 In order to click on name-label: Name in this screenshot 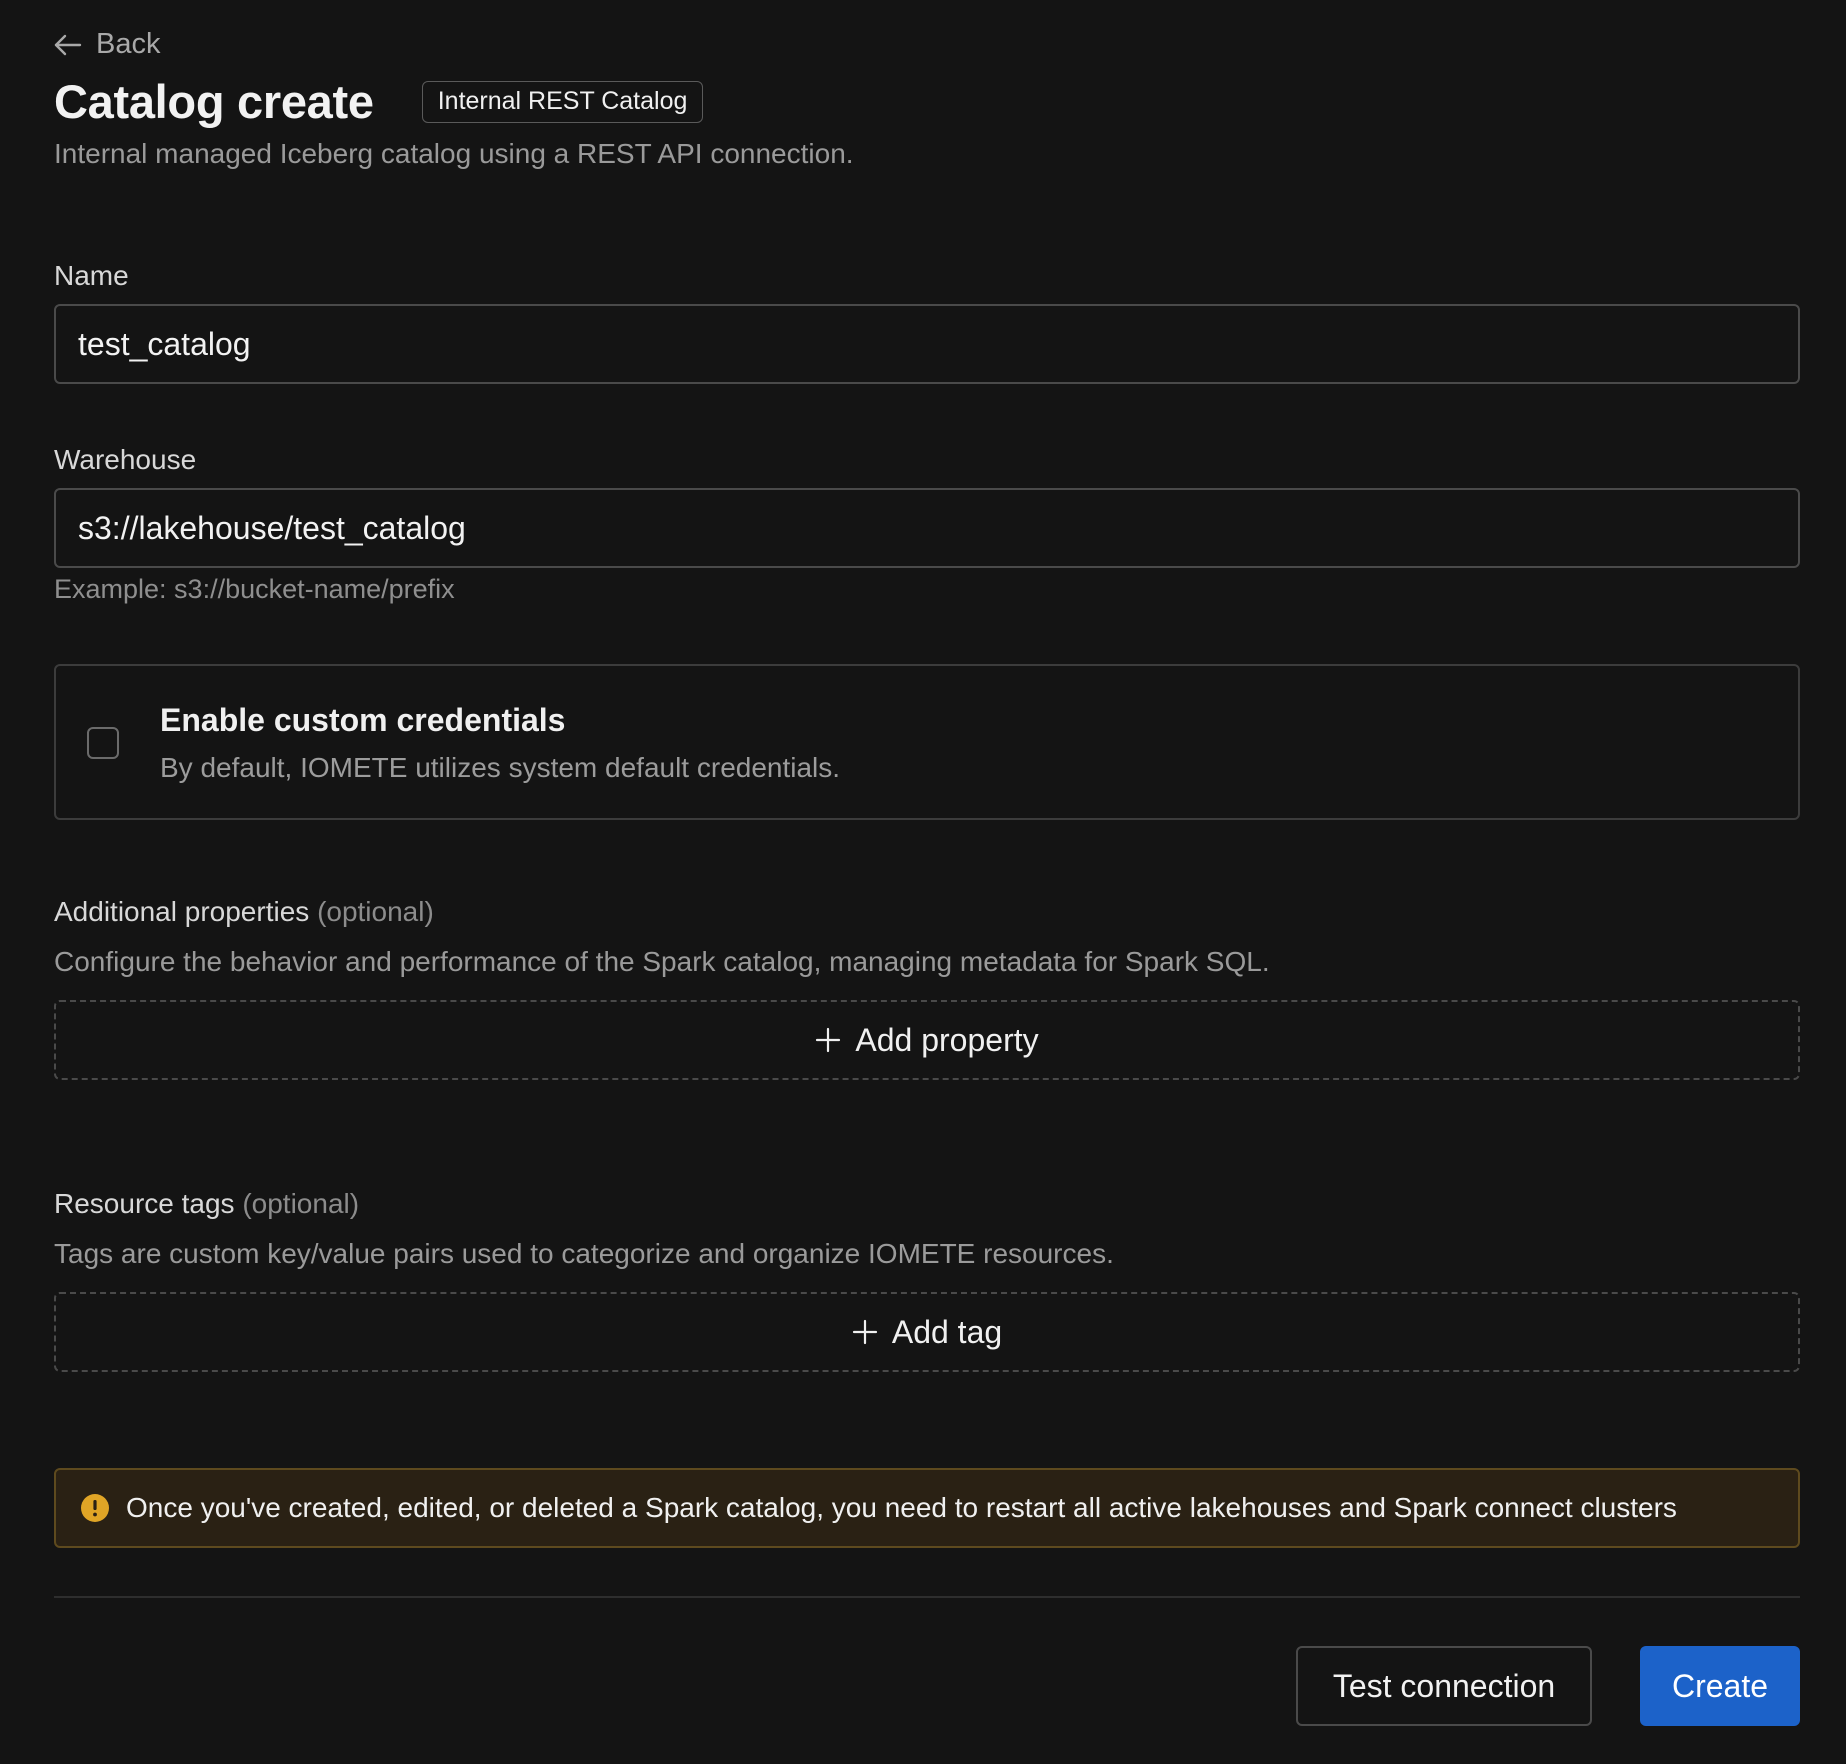, I will do `click(91, 275)`.